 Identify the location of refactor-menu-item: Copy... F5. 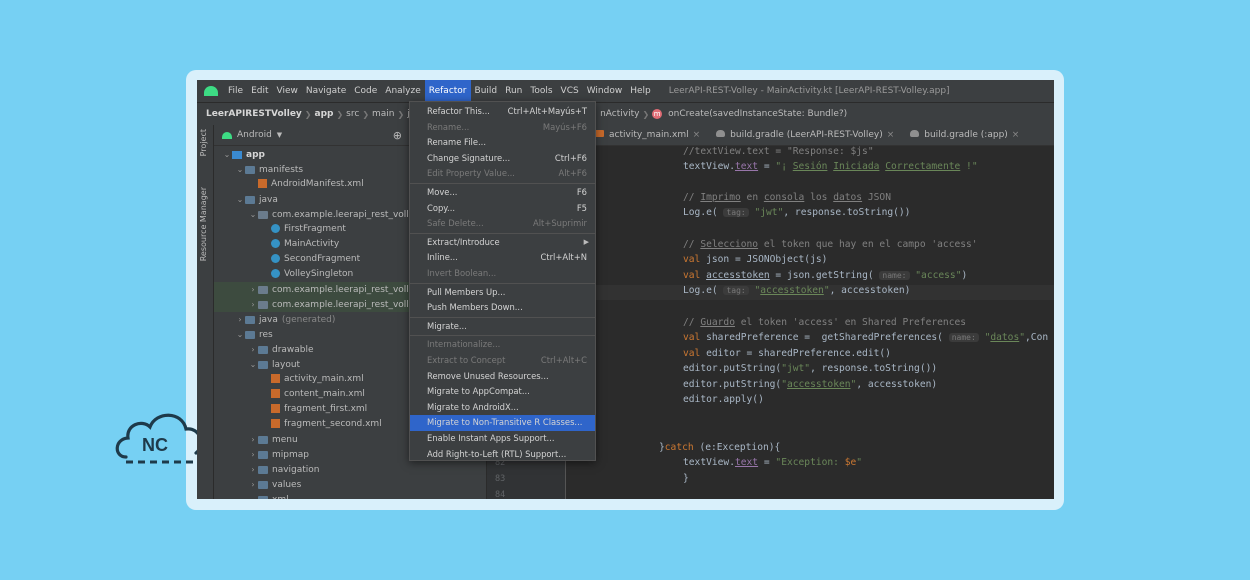
(502, 209).